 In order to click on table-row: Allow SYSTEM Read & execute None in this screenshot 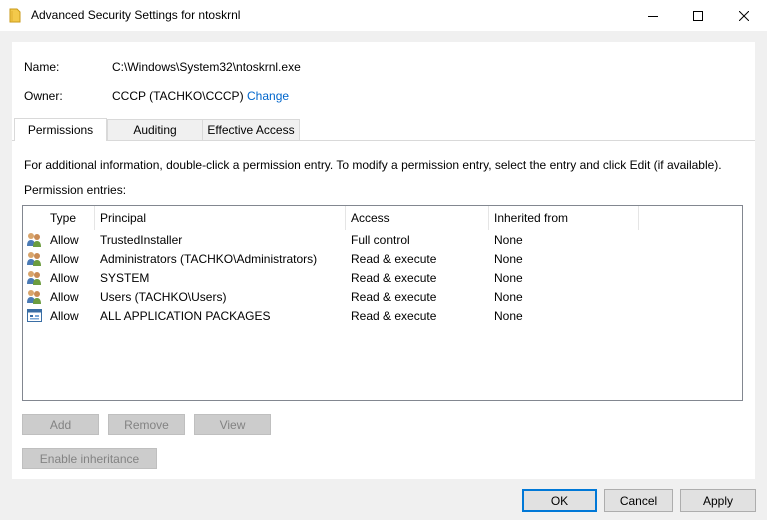, I will do `click(382, 277)`.